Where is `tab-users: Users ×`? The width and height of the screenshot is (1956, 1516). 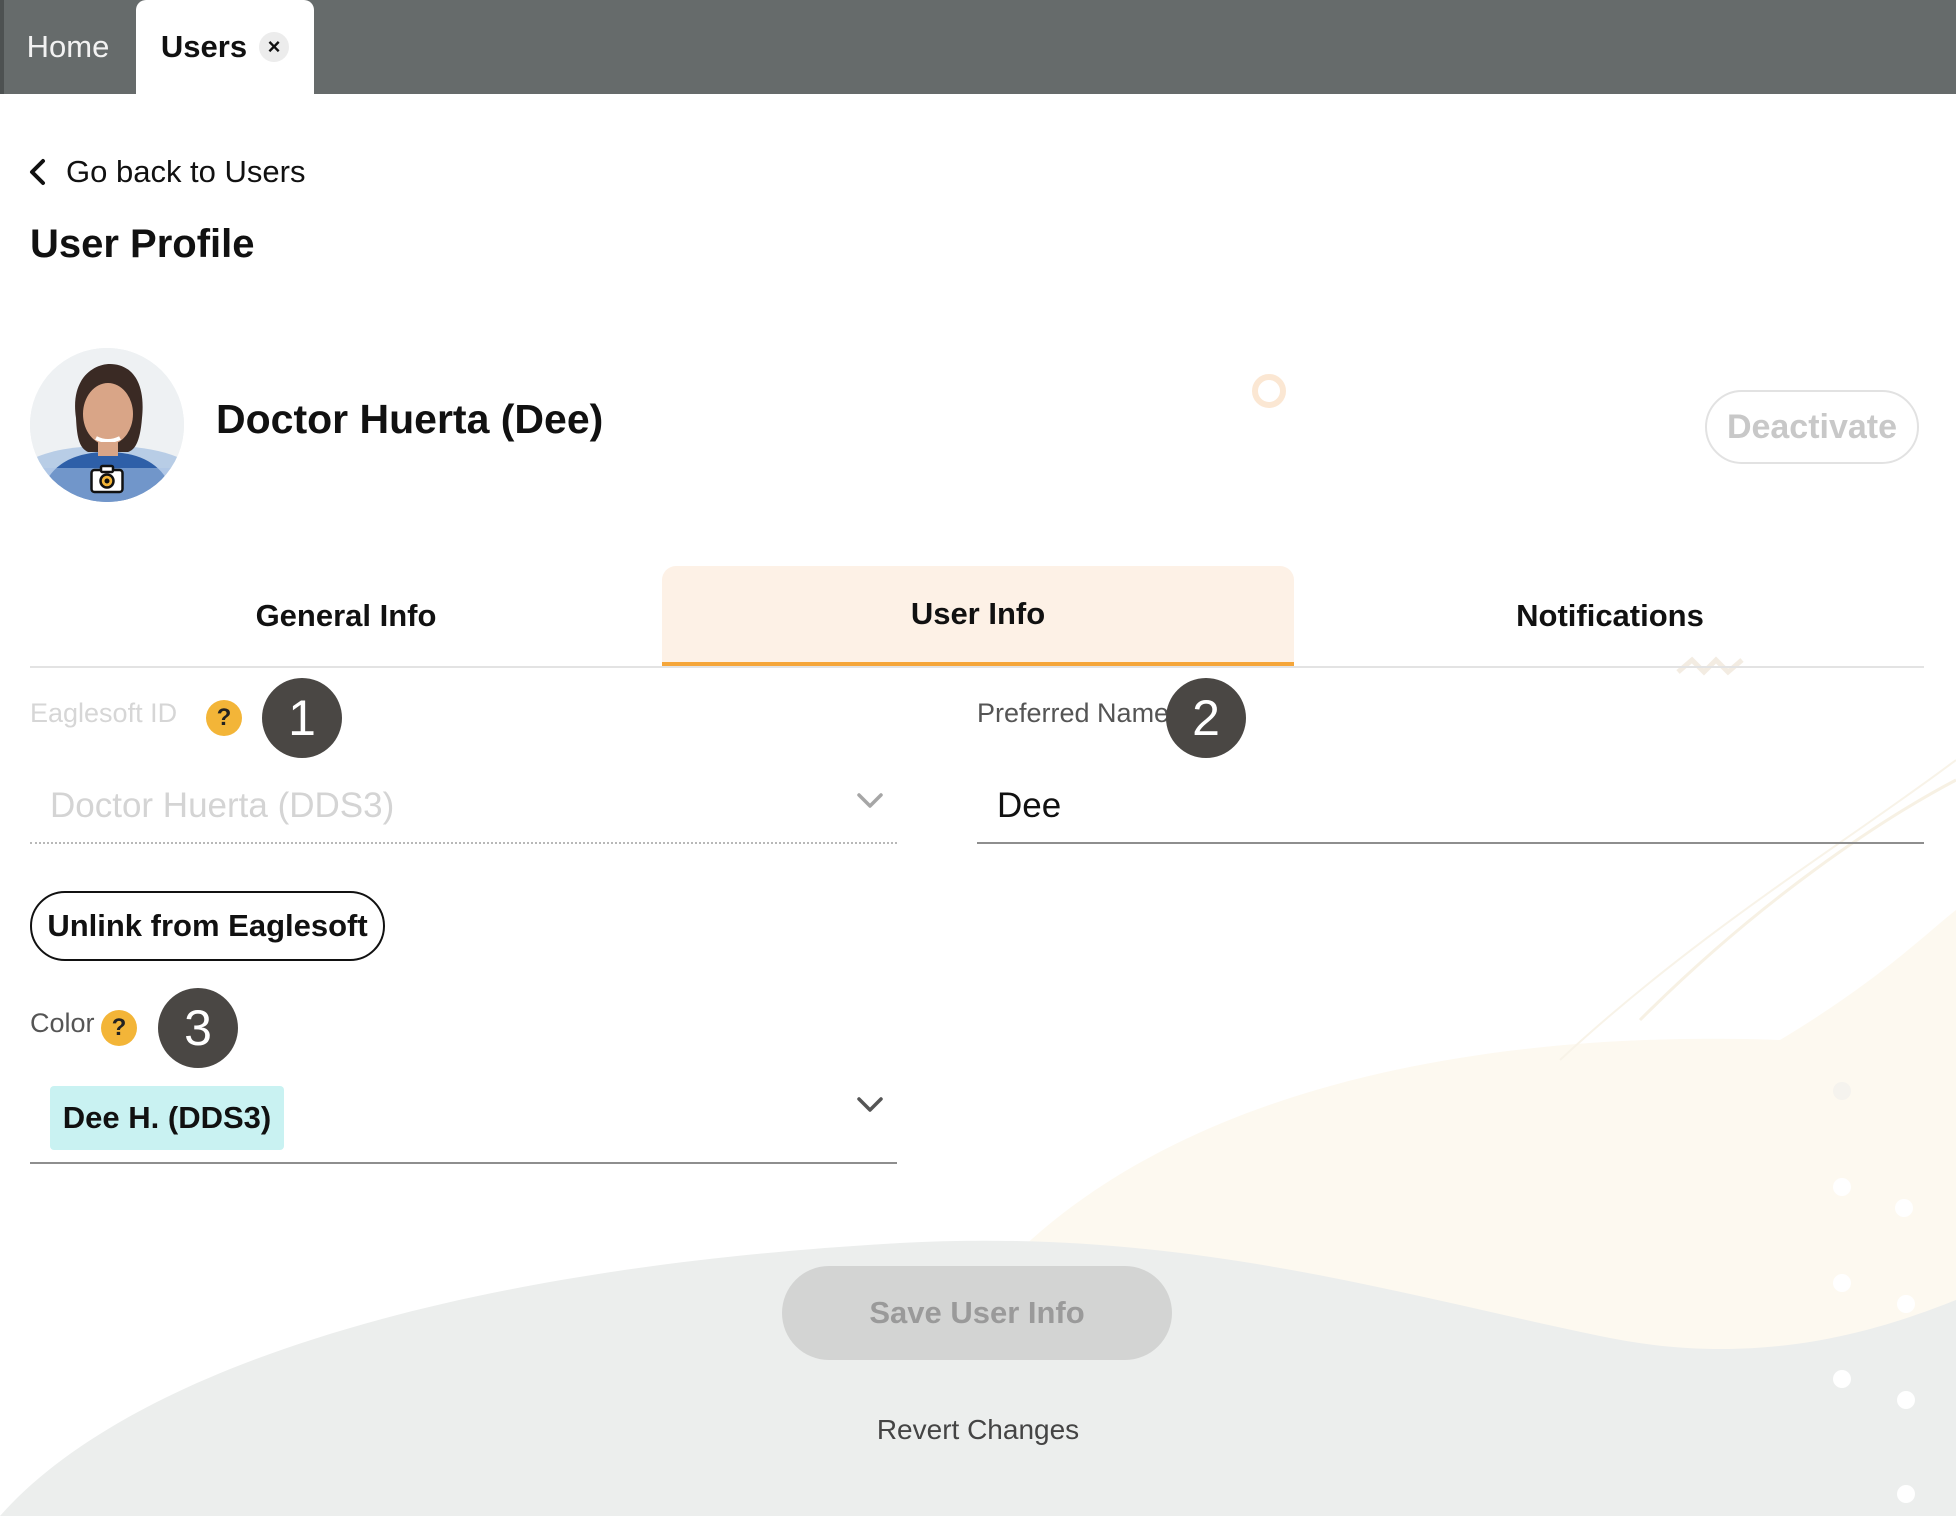
tab-users: Users × is located at coordinates (225, 47).